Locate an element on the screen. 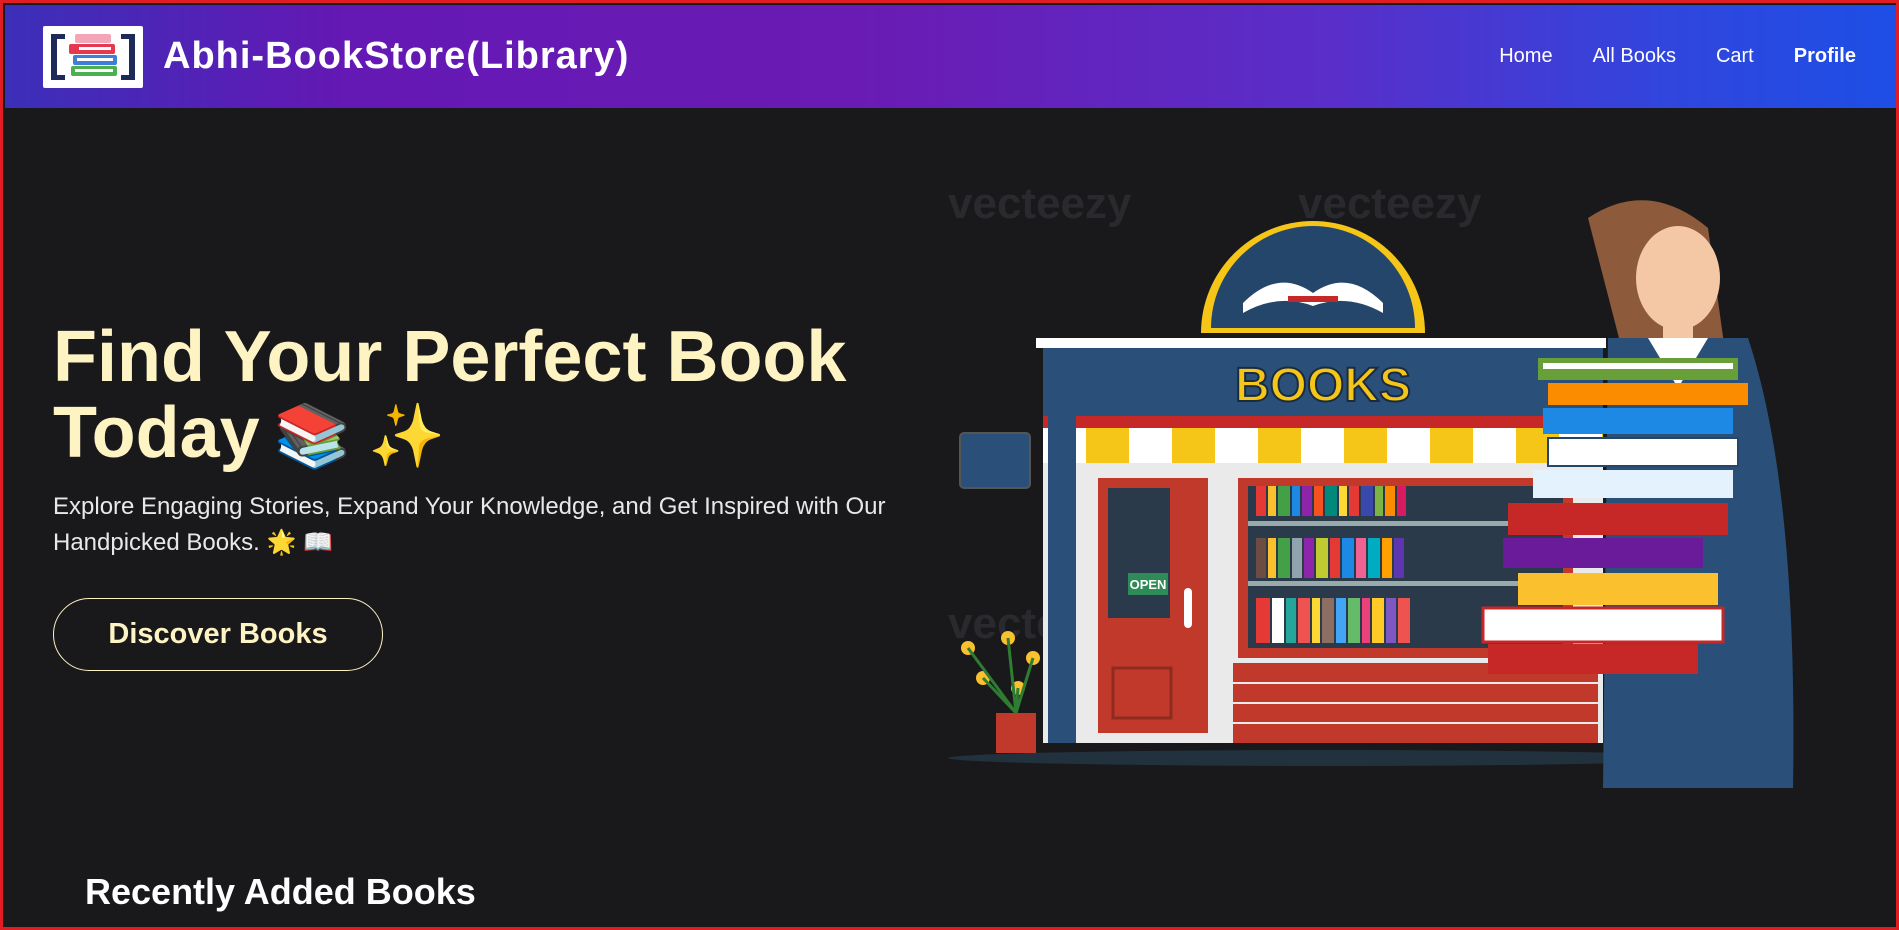 This screenshot has width=1899, height=930. books-stack-icon is located at coordinates (93, 56).